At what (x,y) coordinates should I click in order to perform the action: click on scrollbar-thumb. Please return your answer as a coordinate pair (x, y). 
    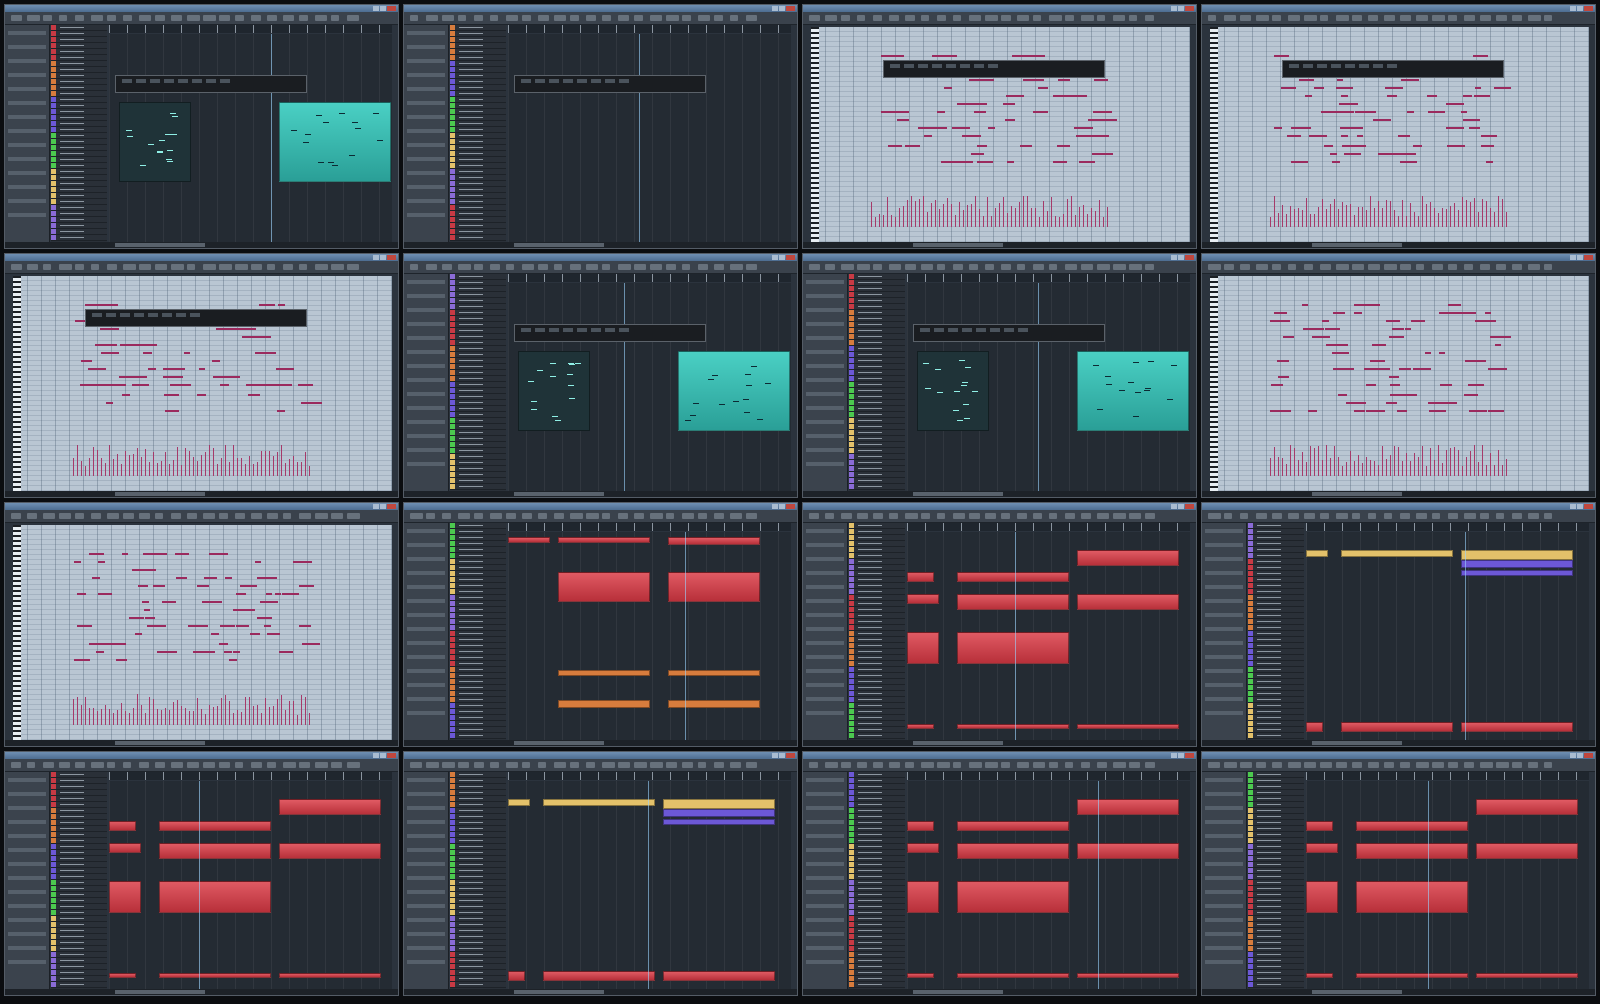
    Looking at the image, I should click on (1357, 245).